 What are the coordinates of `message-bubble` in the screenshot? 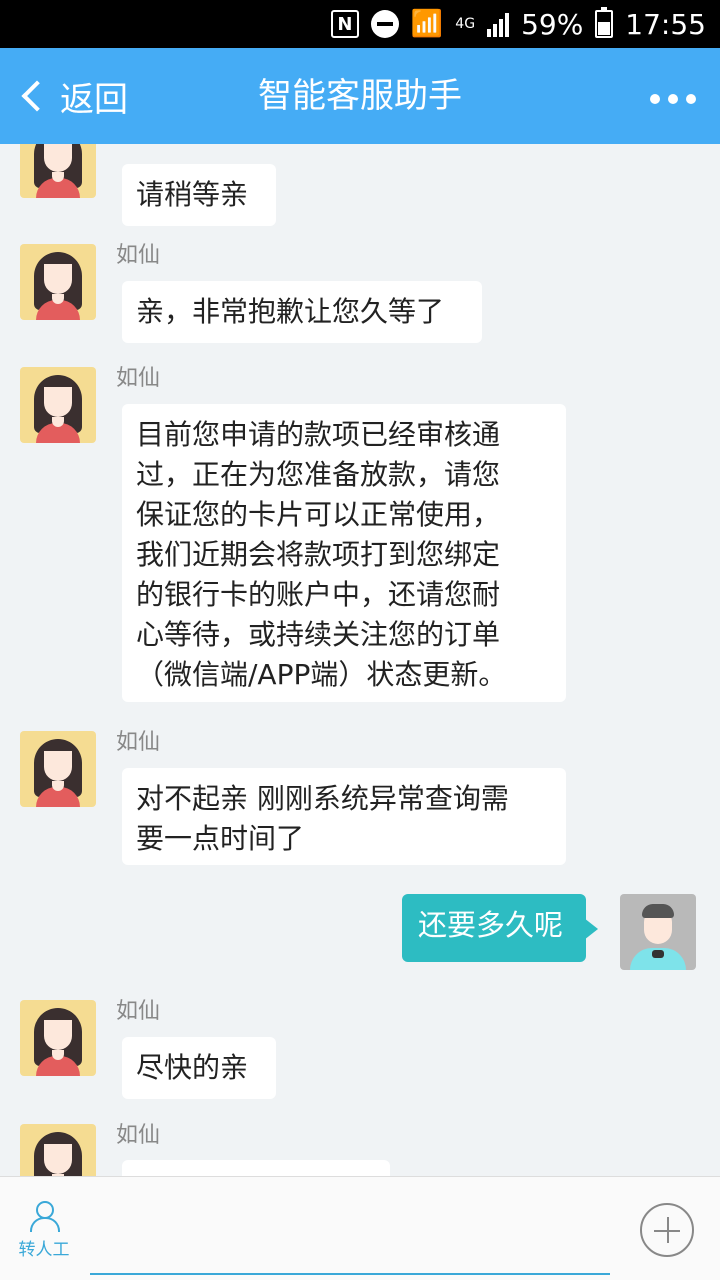 It's located at (256, 1168).